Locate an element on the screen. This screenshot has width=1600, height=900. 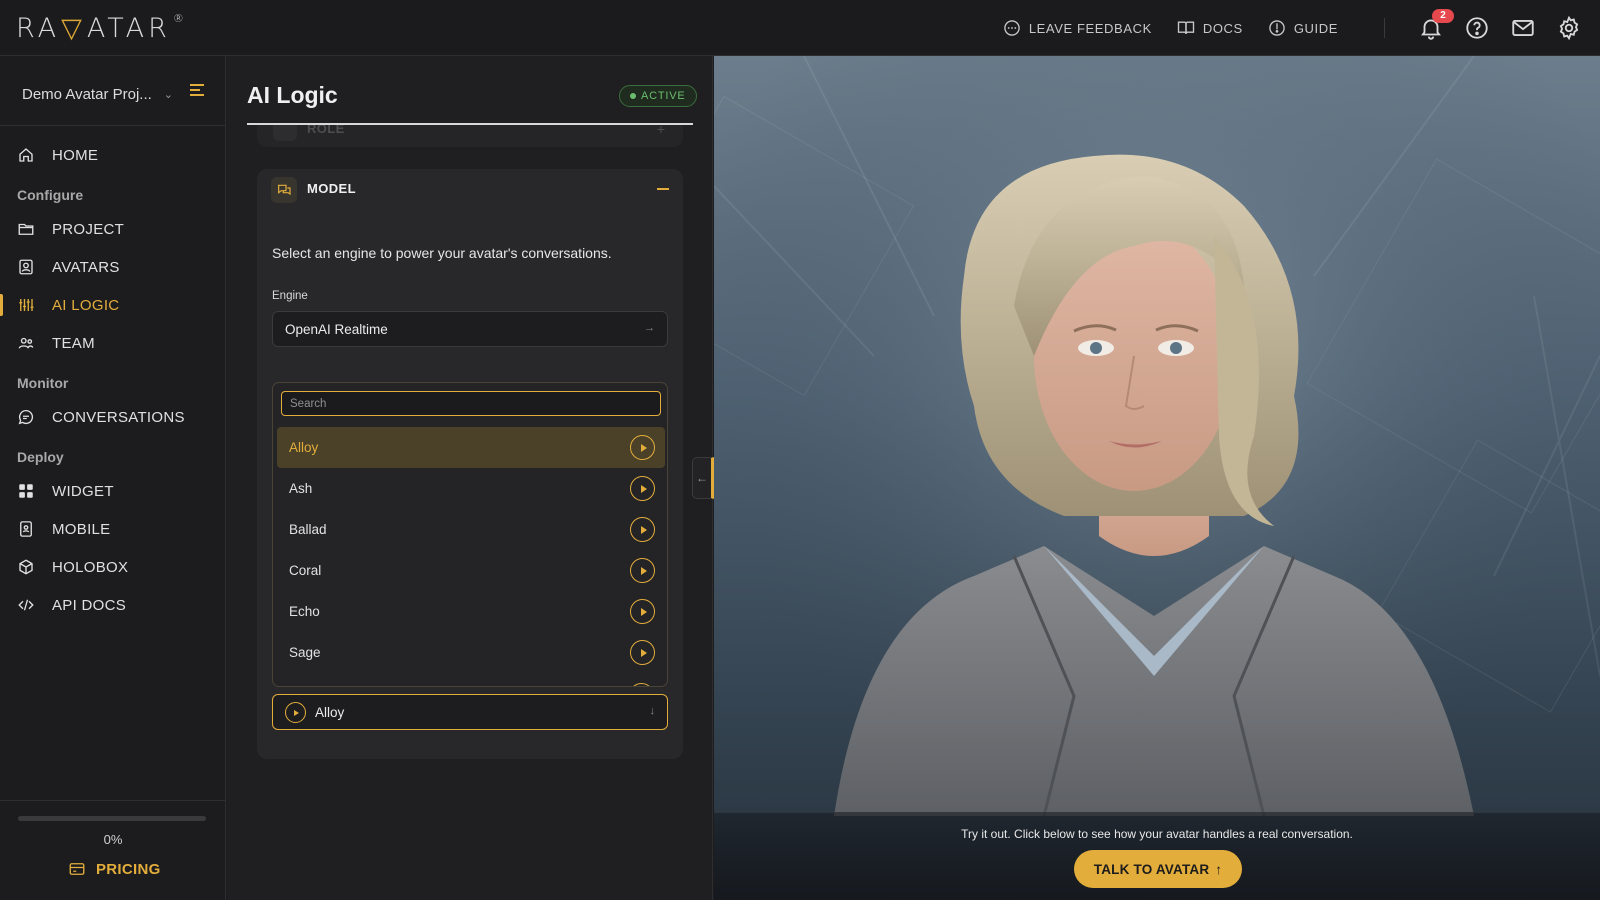
voice-option-label: Coral is located at coordinates (305, 570).